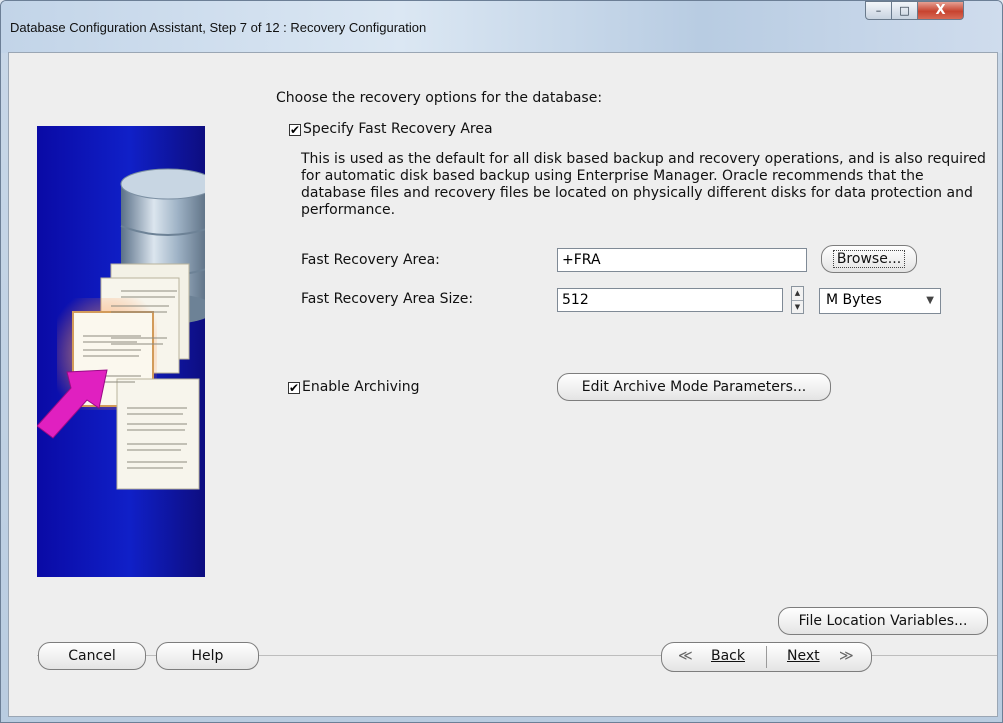  Describe the element at coordinates (121, 329) in the screenshot. I see `database-documents-icon` at that location.